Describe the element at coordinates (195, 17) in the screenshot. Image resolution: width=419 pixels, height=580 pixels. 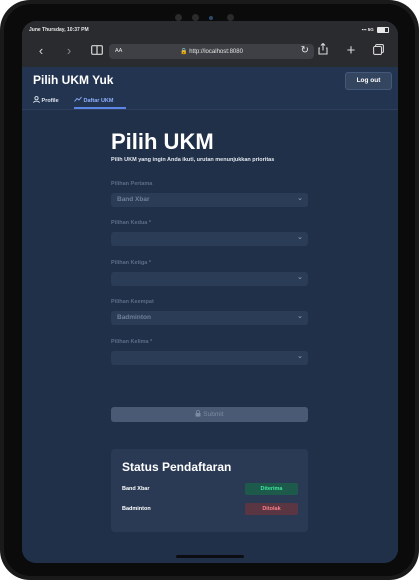
I see `camera-dot` at that location.